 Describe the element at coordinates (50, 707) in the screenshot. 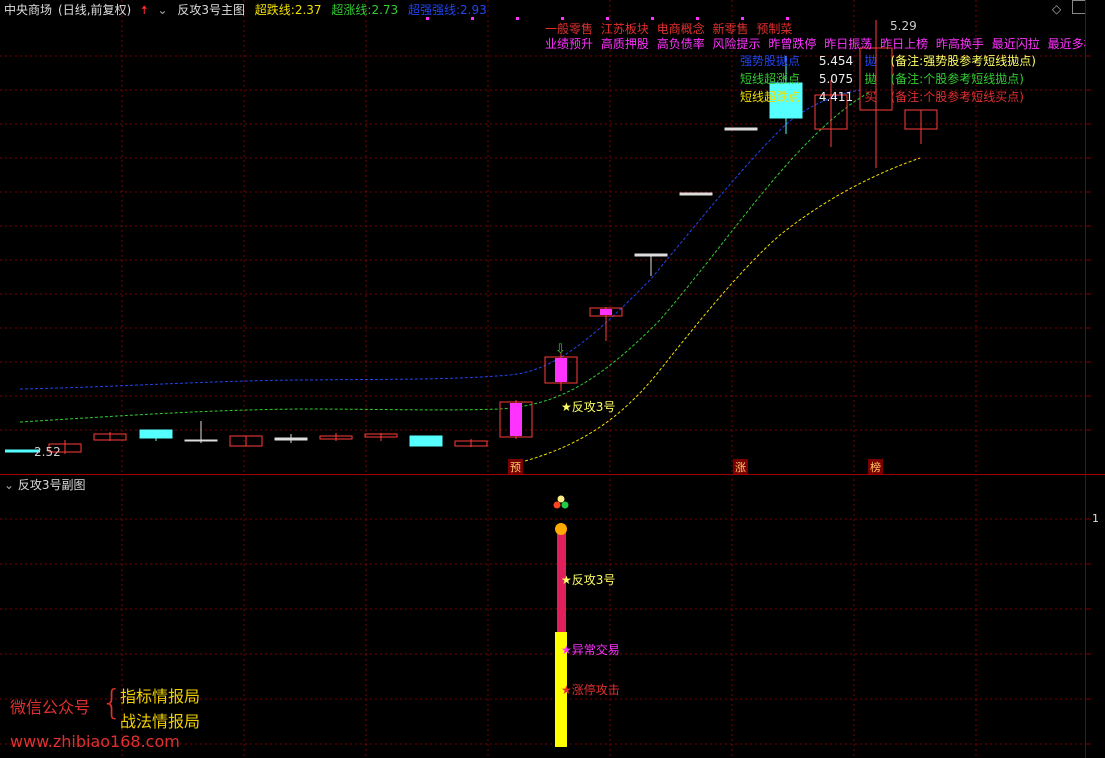

I see `wechat-label: 微信公众号` at that location.